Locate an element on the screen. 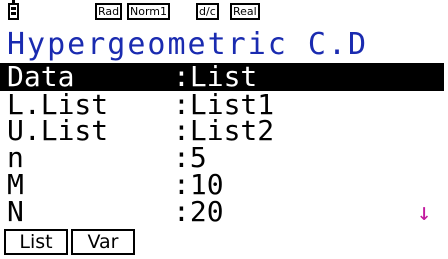 This screenshot has height=259, width=448. fraction-mode-indicator: d/c is located at coordinates (207, 11).